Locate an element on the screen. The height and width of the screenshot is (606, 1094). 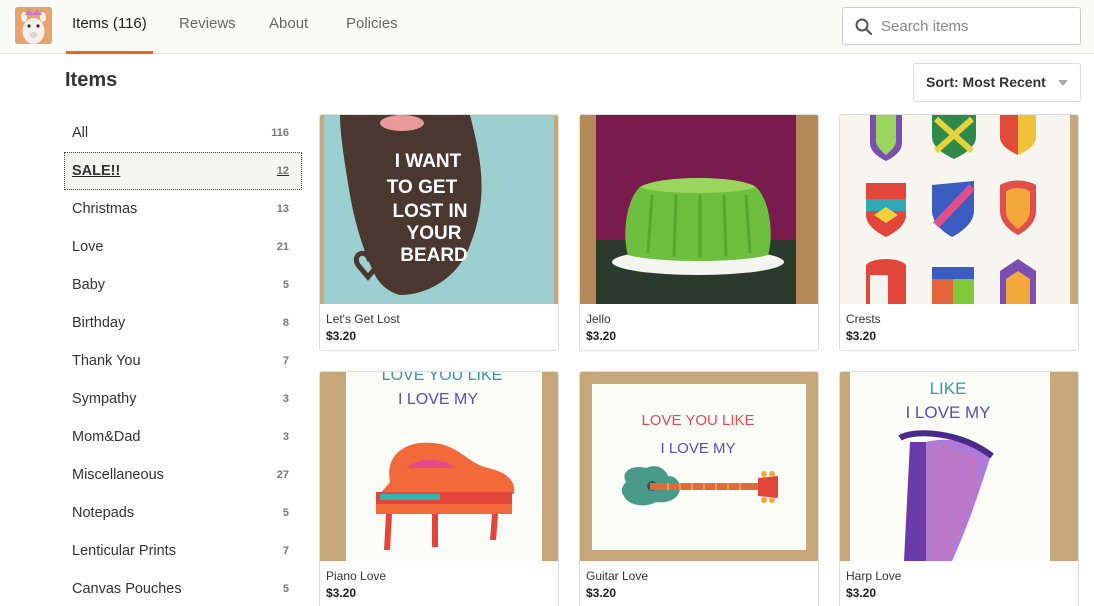
sort-label: Sort: Most Recent is located at coordinates (986, 82).